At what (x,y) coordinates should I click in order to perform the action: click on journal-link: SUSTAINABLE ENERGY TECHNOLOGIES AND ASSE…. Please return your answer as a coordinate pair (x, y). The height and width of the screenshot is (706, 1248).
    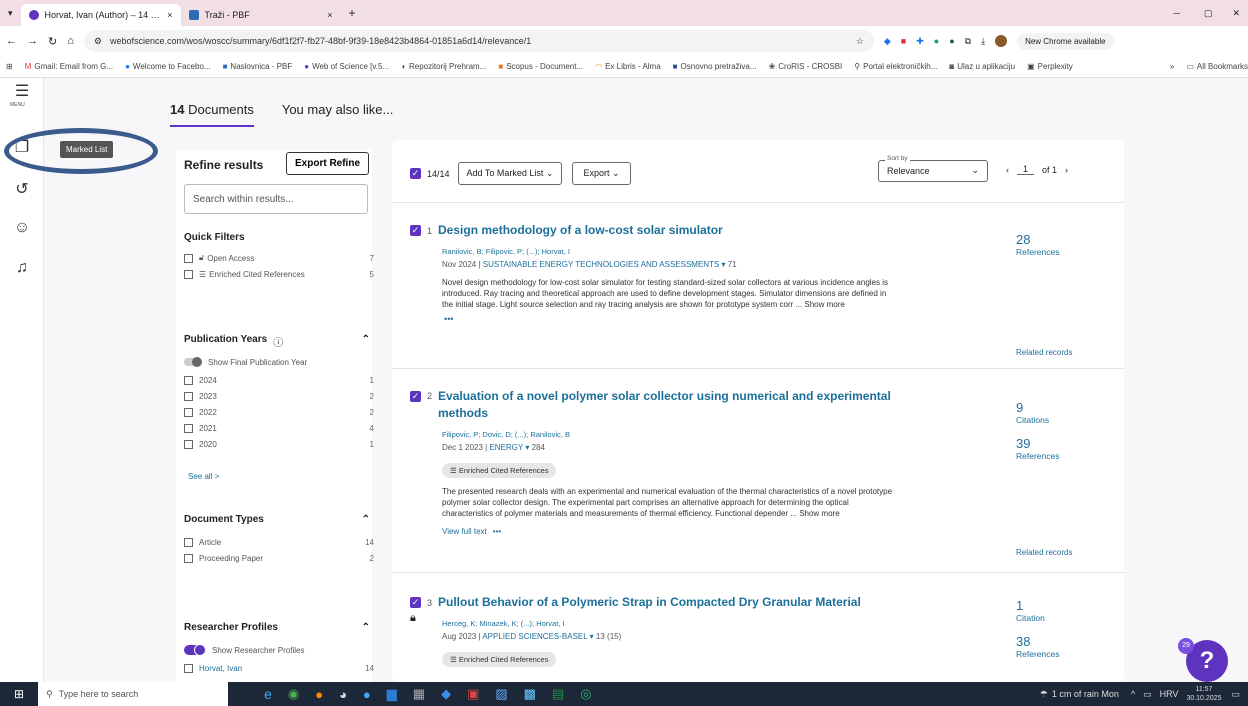
    Looking at the image, I should click on (601, 264).